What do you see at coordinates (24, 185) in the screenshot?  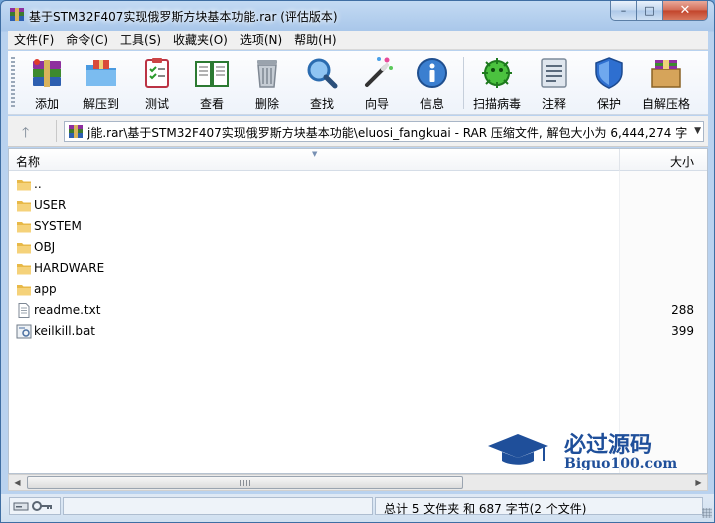 I see `folder-up-icon` at bounding box center [24, 185].